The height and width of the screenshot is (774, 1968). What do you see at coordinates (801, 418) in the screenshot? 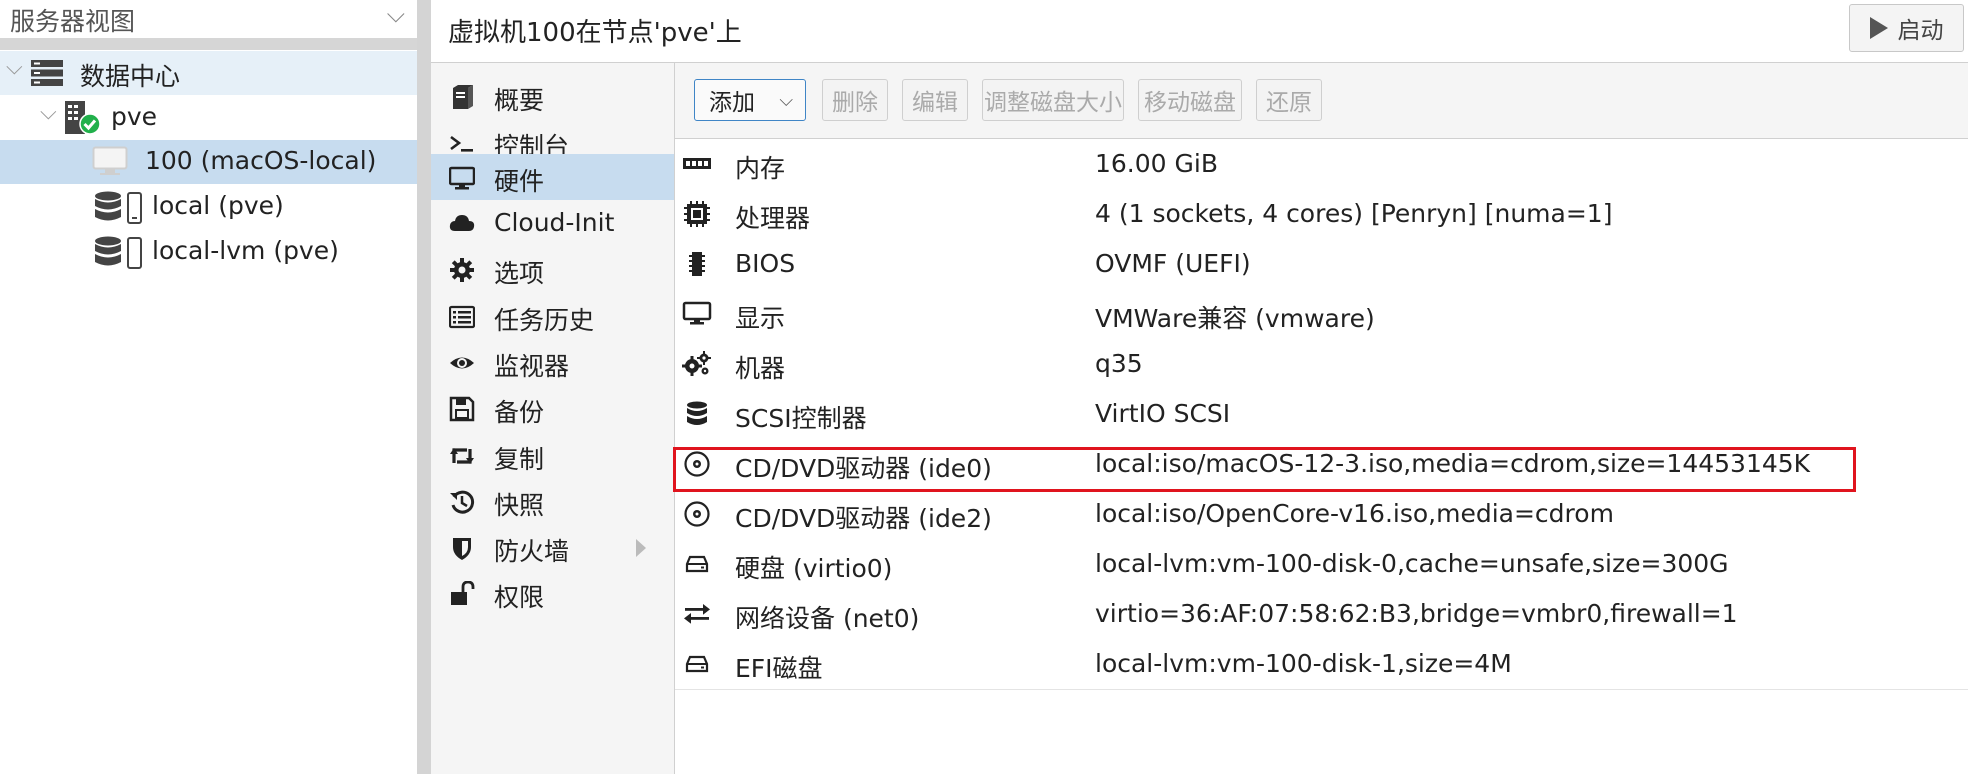
I see `hardware-name: SCSI控制器` at bounding box center [801, 418].